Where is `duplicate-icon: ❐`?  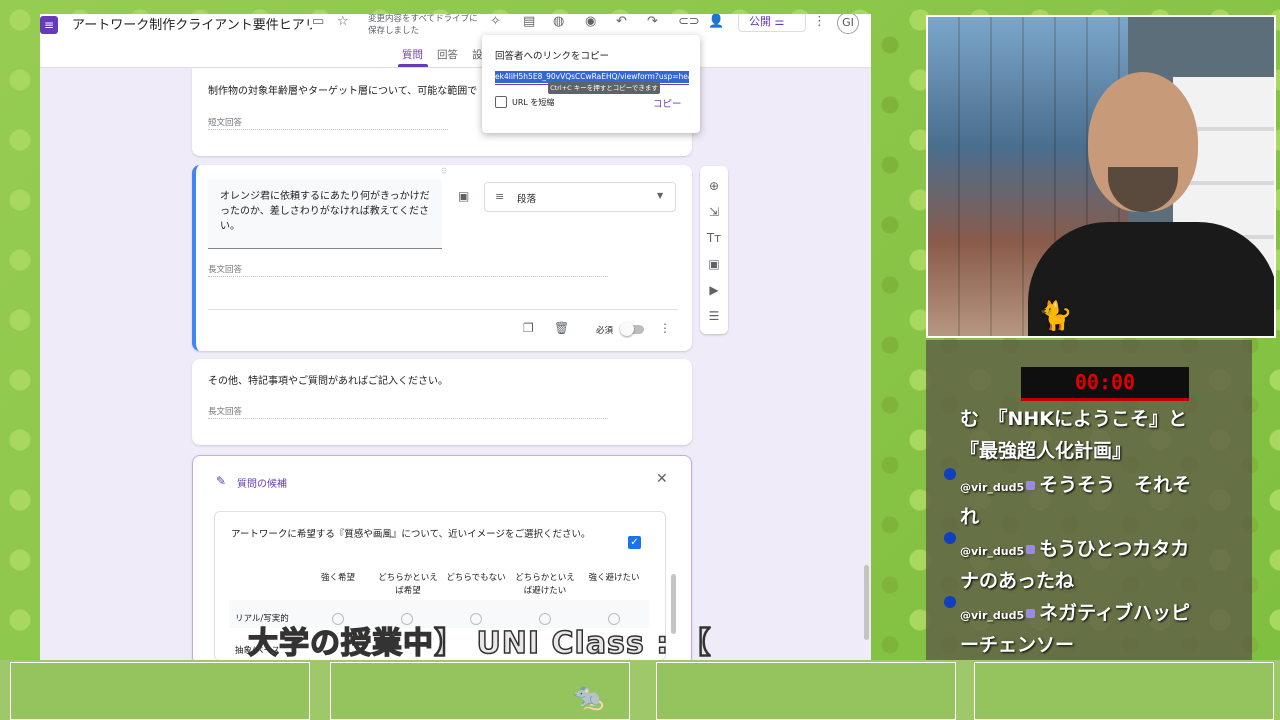 duplicate-icon: ❐ is located at coordinates (528, 328).